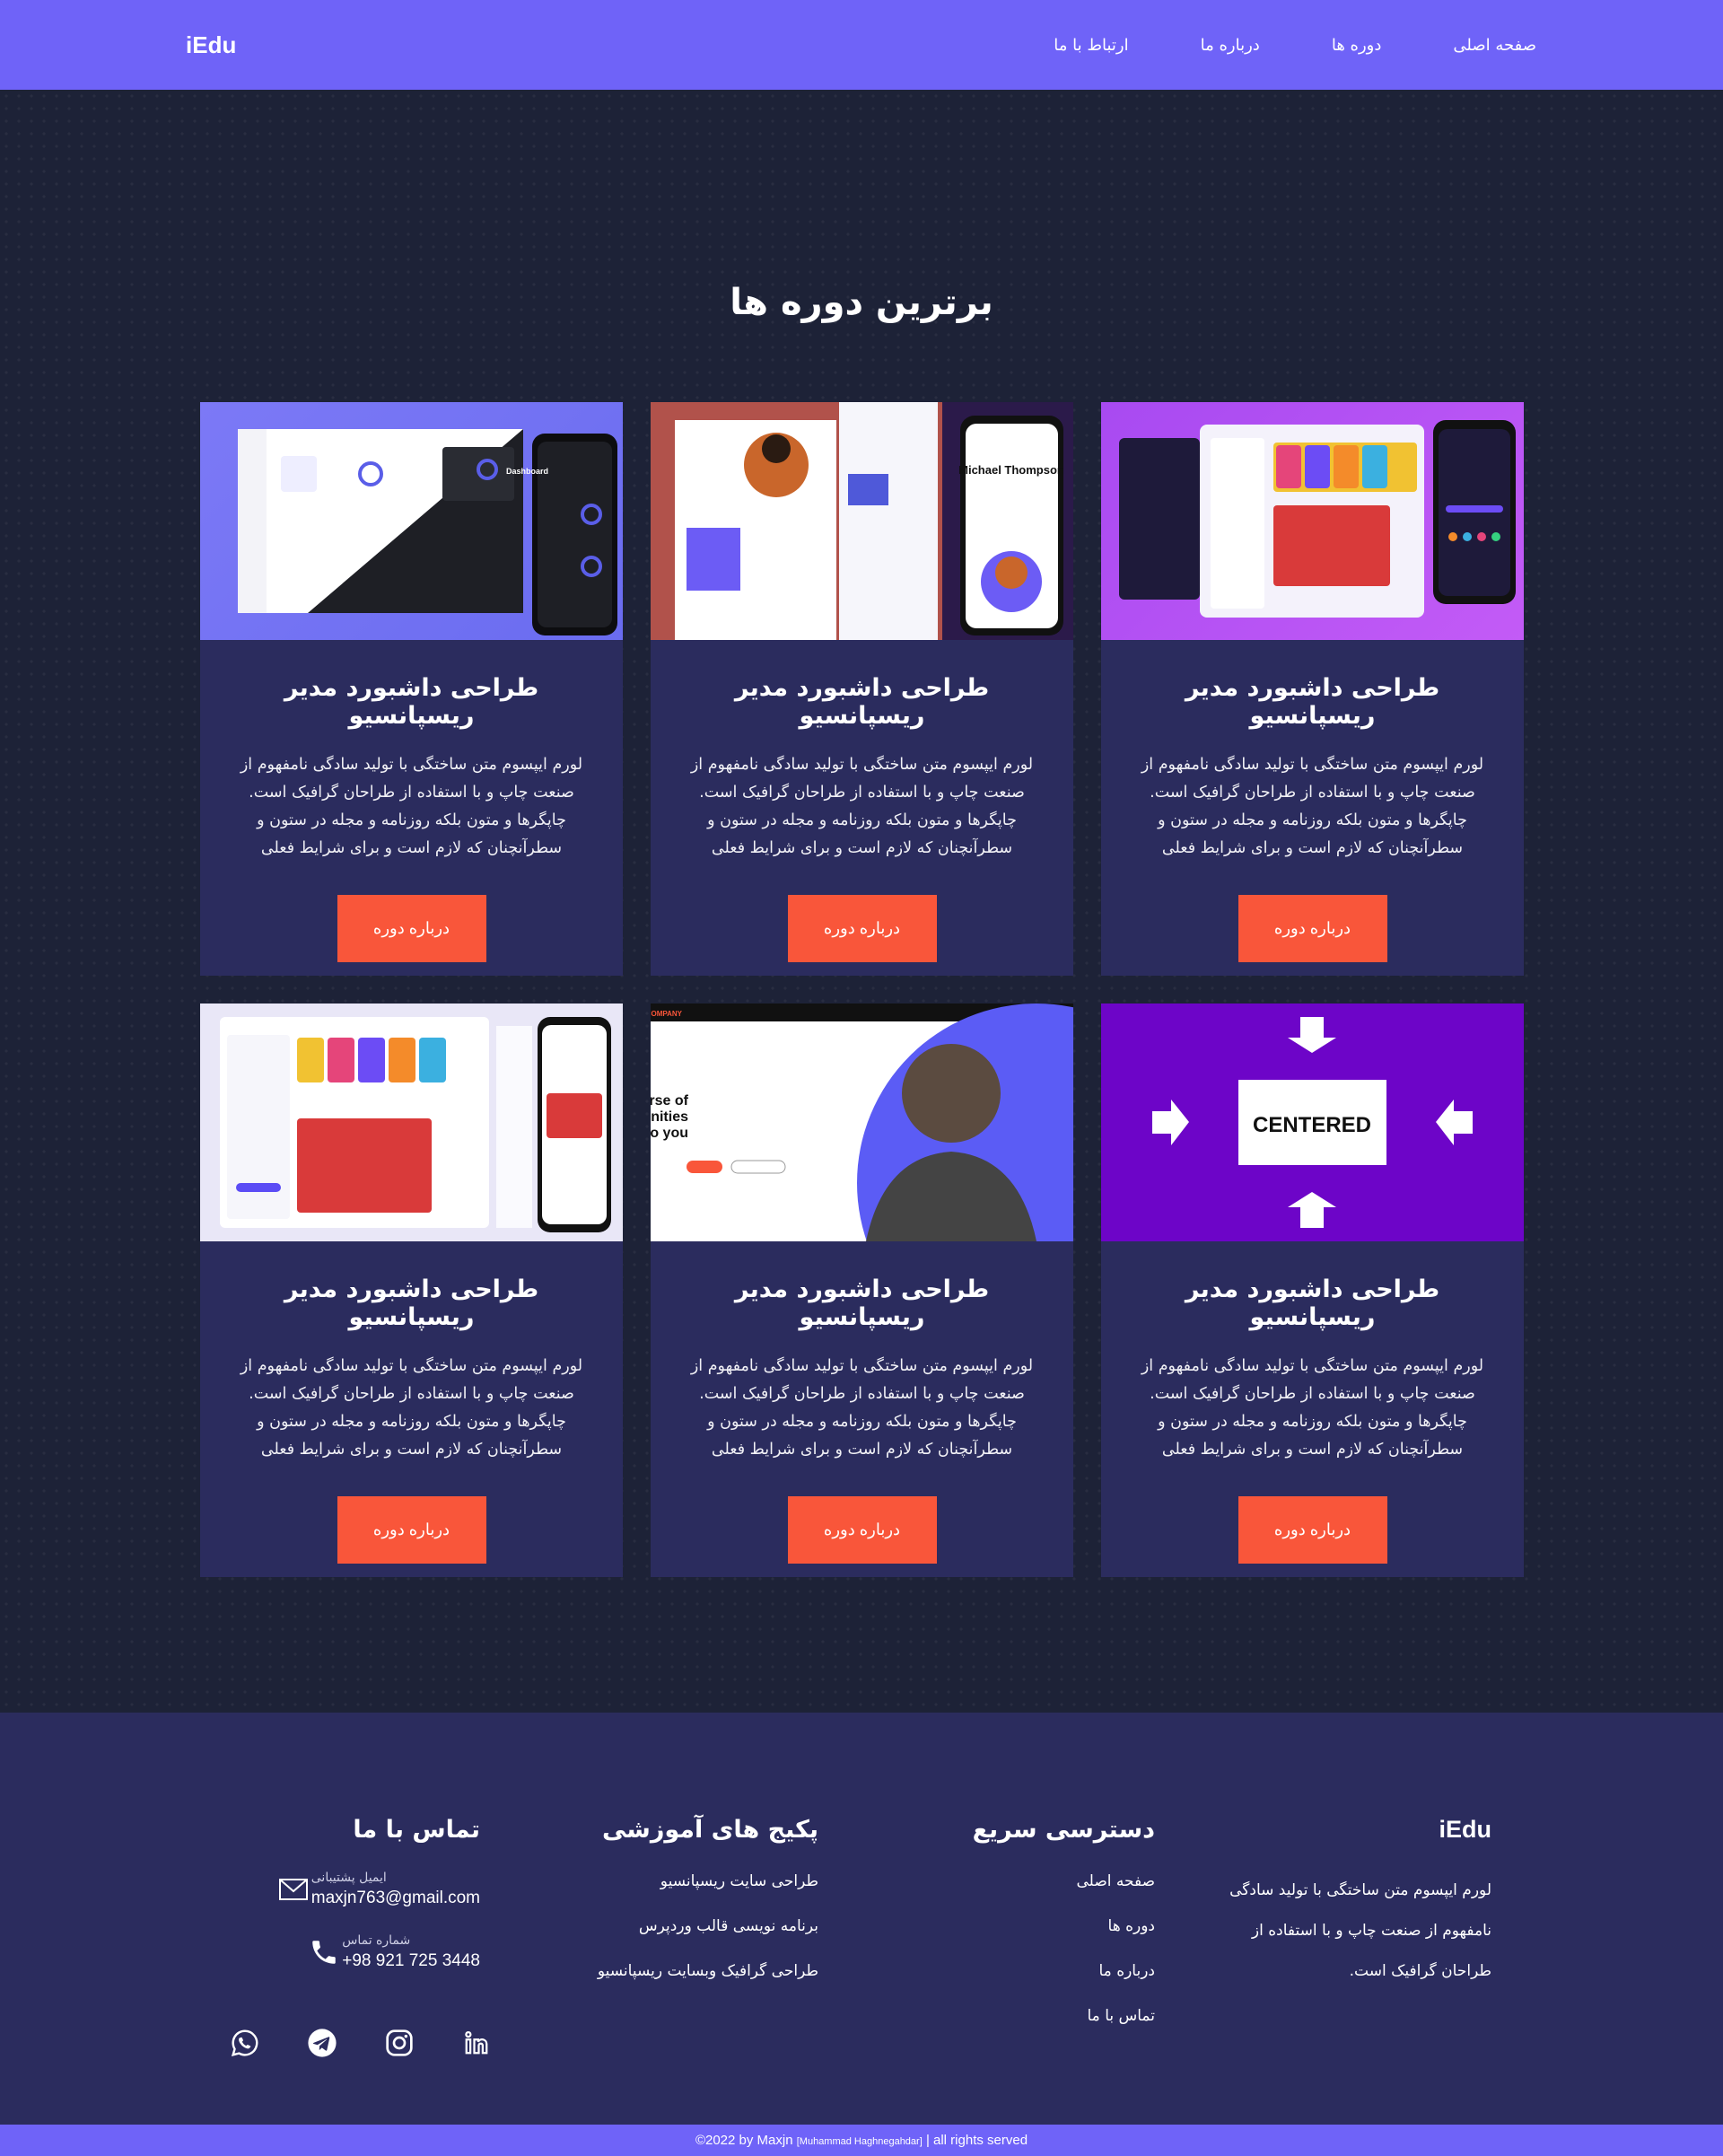 The image size is (1723, 2156). What do you see at coordinates (427, 532) in the screenshot?
I see `dashboard-illustration: Dashboard` at bounding box center [427, 532].